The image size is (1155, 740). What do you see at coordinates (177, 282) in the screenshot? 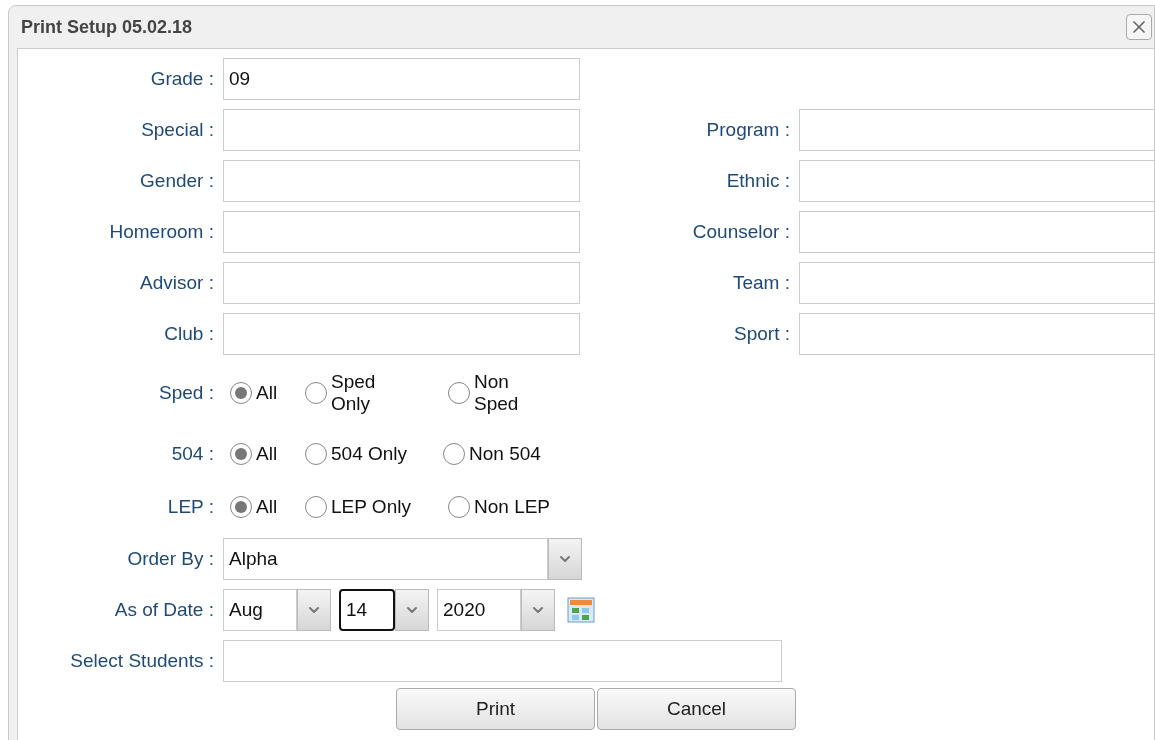
I see `field-label: Advisor :` at bounding box center [177, 282].